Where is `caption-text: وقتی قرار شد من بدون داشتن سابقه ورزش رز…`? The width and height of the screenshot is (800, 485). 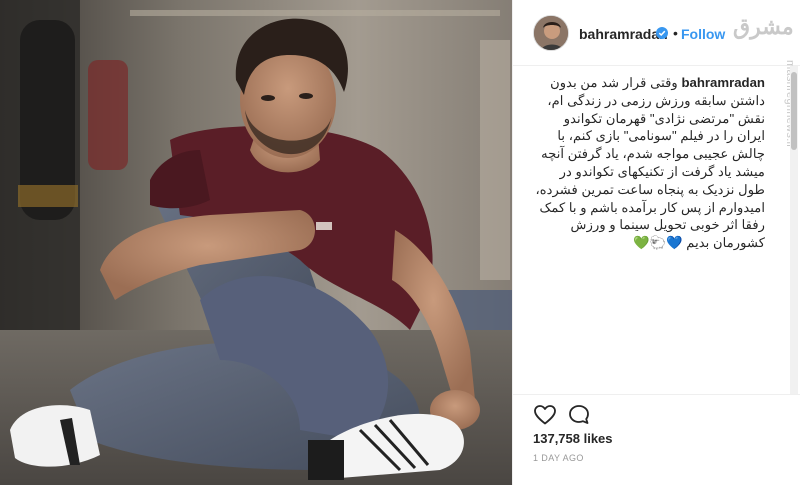
caption-text: وقتی قرار شد من بدون داشتن سابقه ورزش رز… is located at coordinates (650, 163).